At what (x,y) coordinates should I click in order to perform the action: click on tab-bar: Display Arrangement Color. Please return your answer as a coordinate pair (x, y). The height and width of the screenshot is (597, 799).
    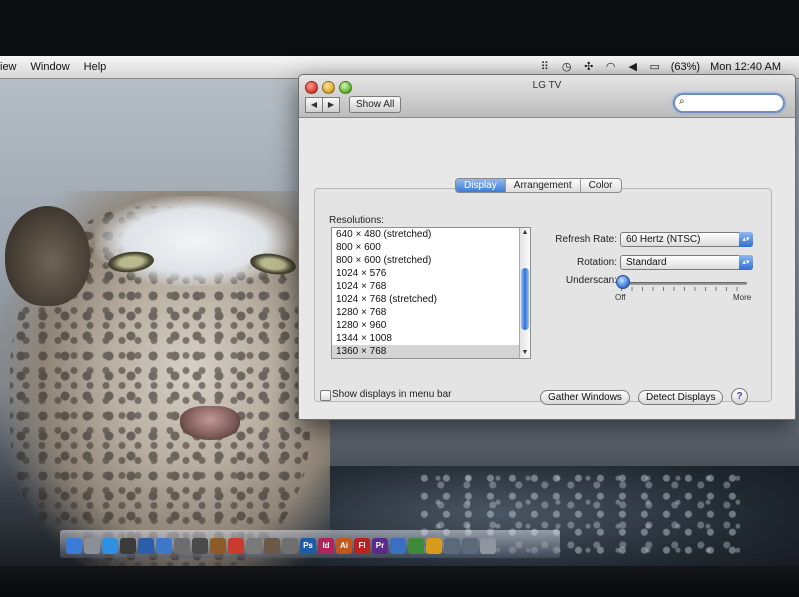
    Looking at the image, I should click on (538, 185).